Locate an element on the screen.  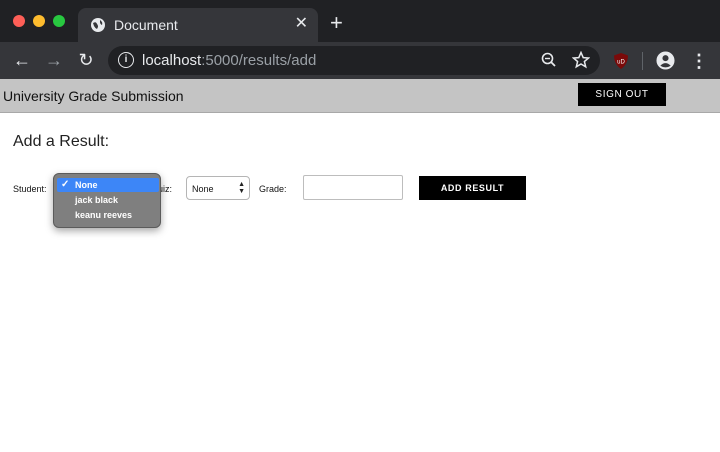
ext-badge-text: uD is located at coordinates (621, 63).